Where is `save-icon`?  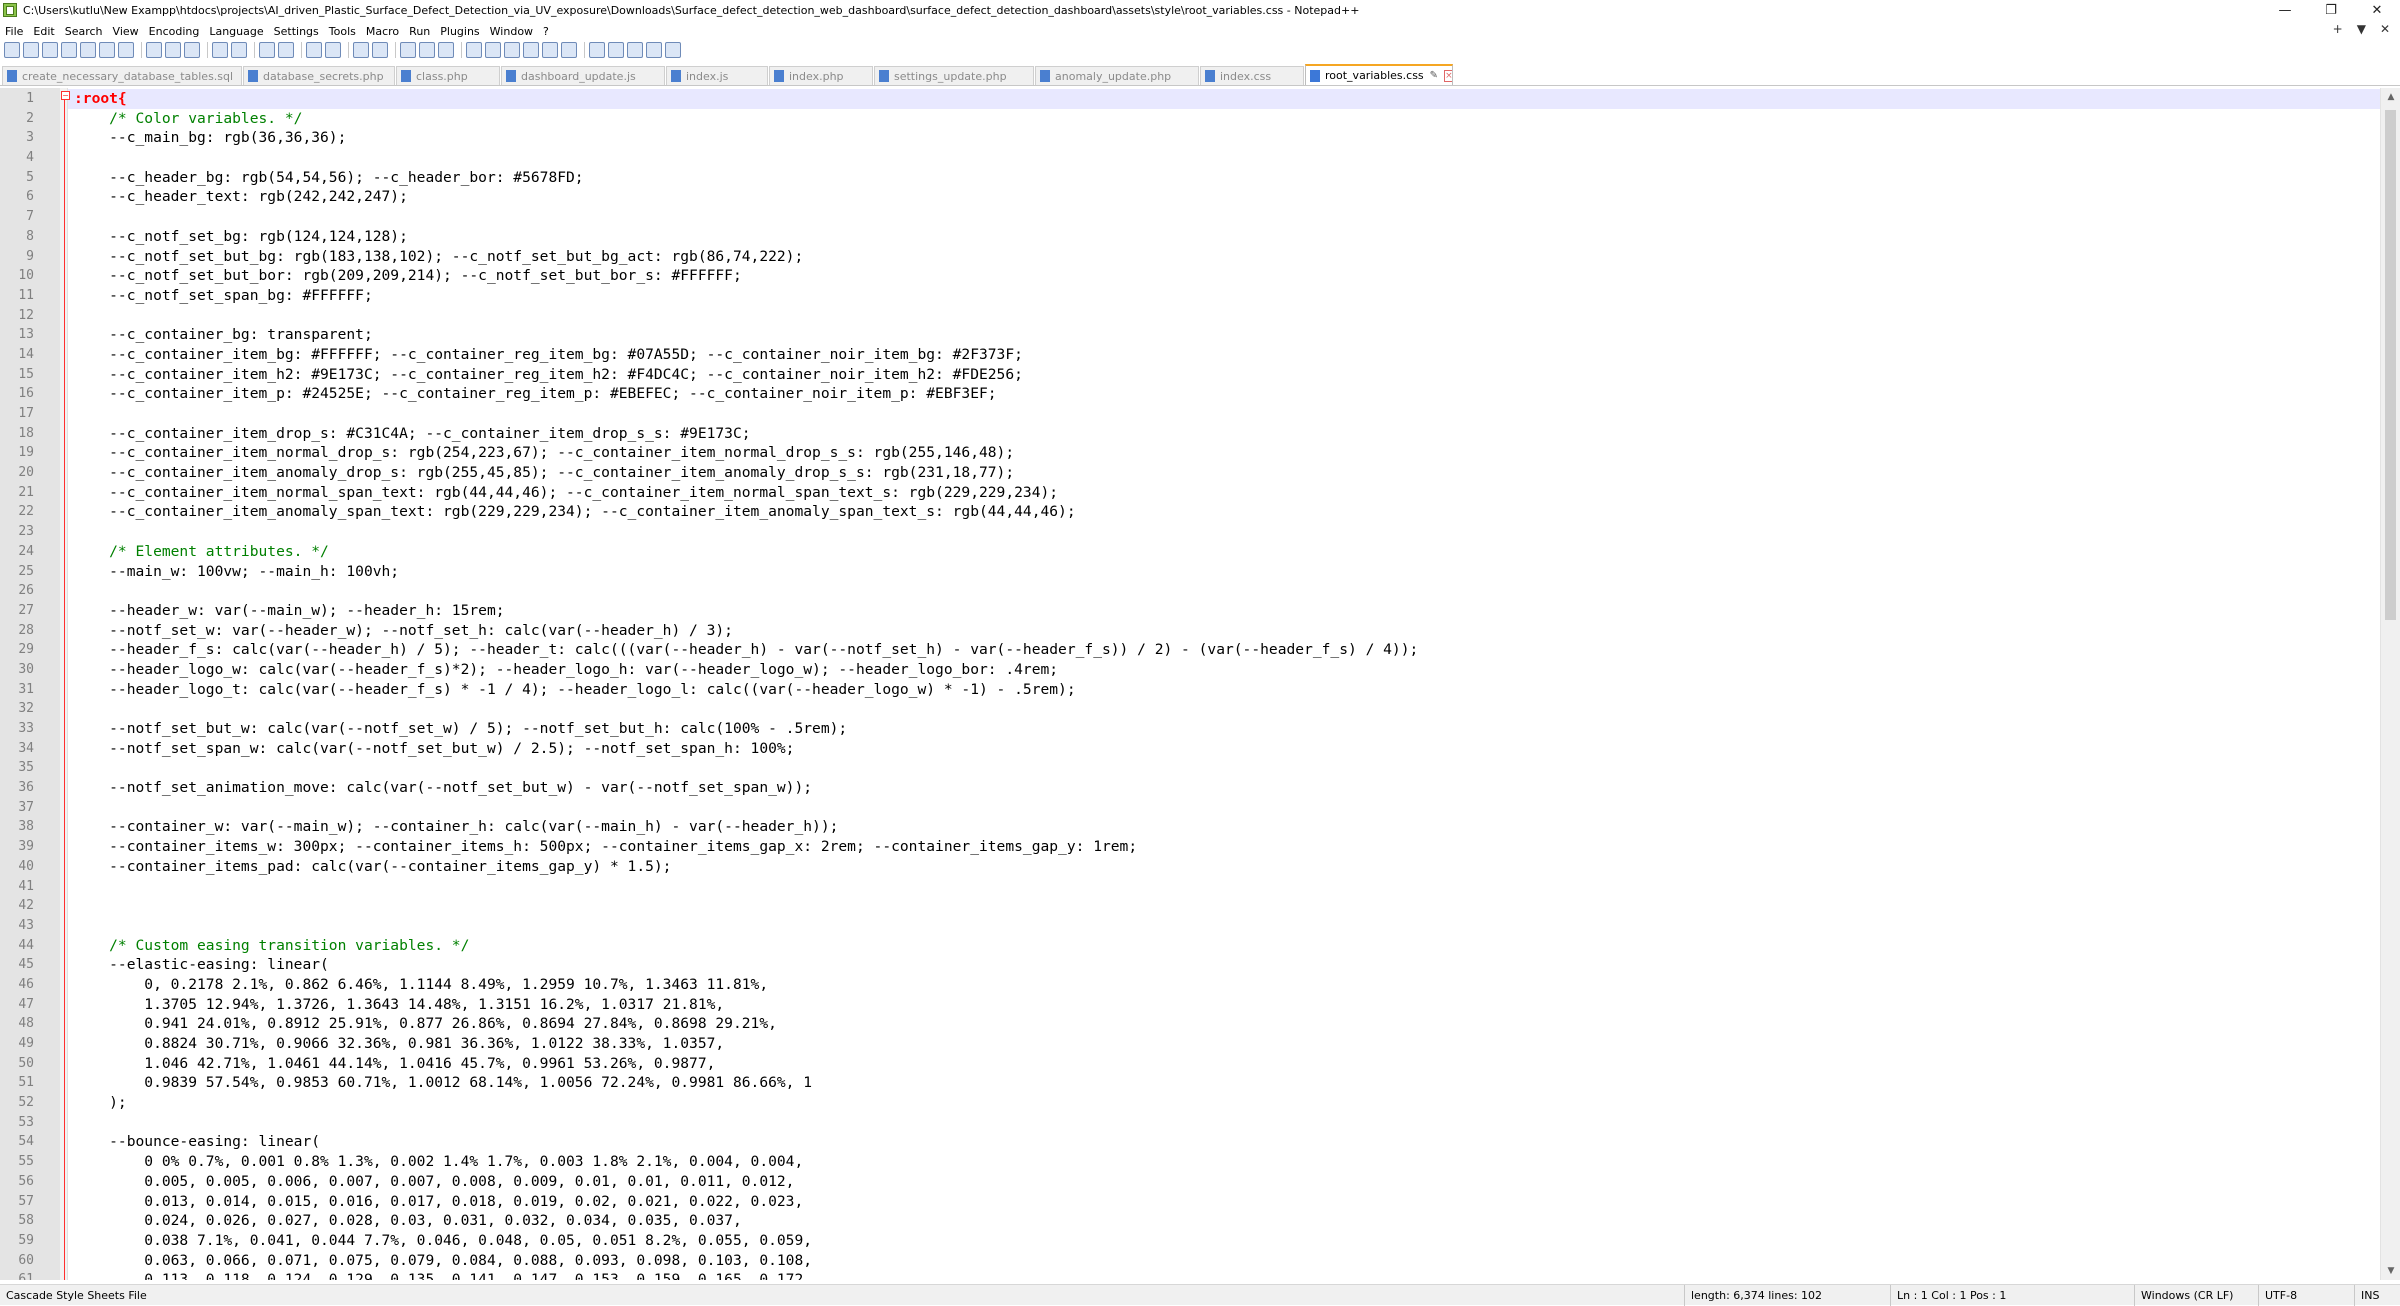
save-icon is located at coordinates (50, 50).